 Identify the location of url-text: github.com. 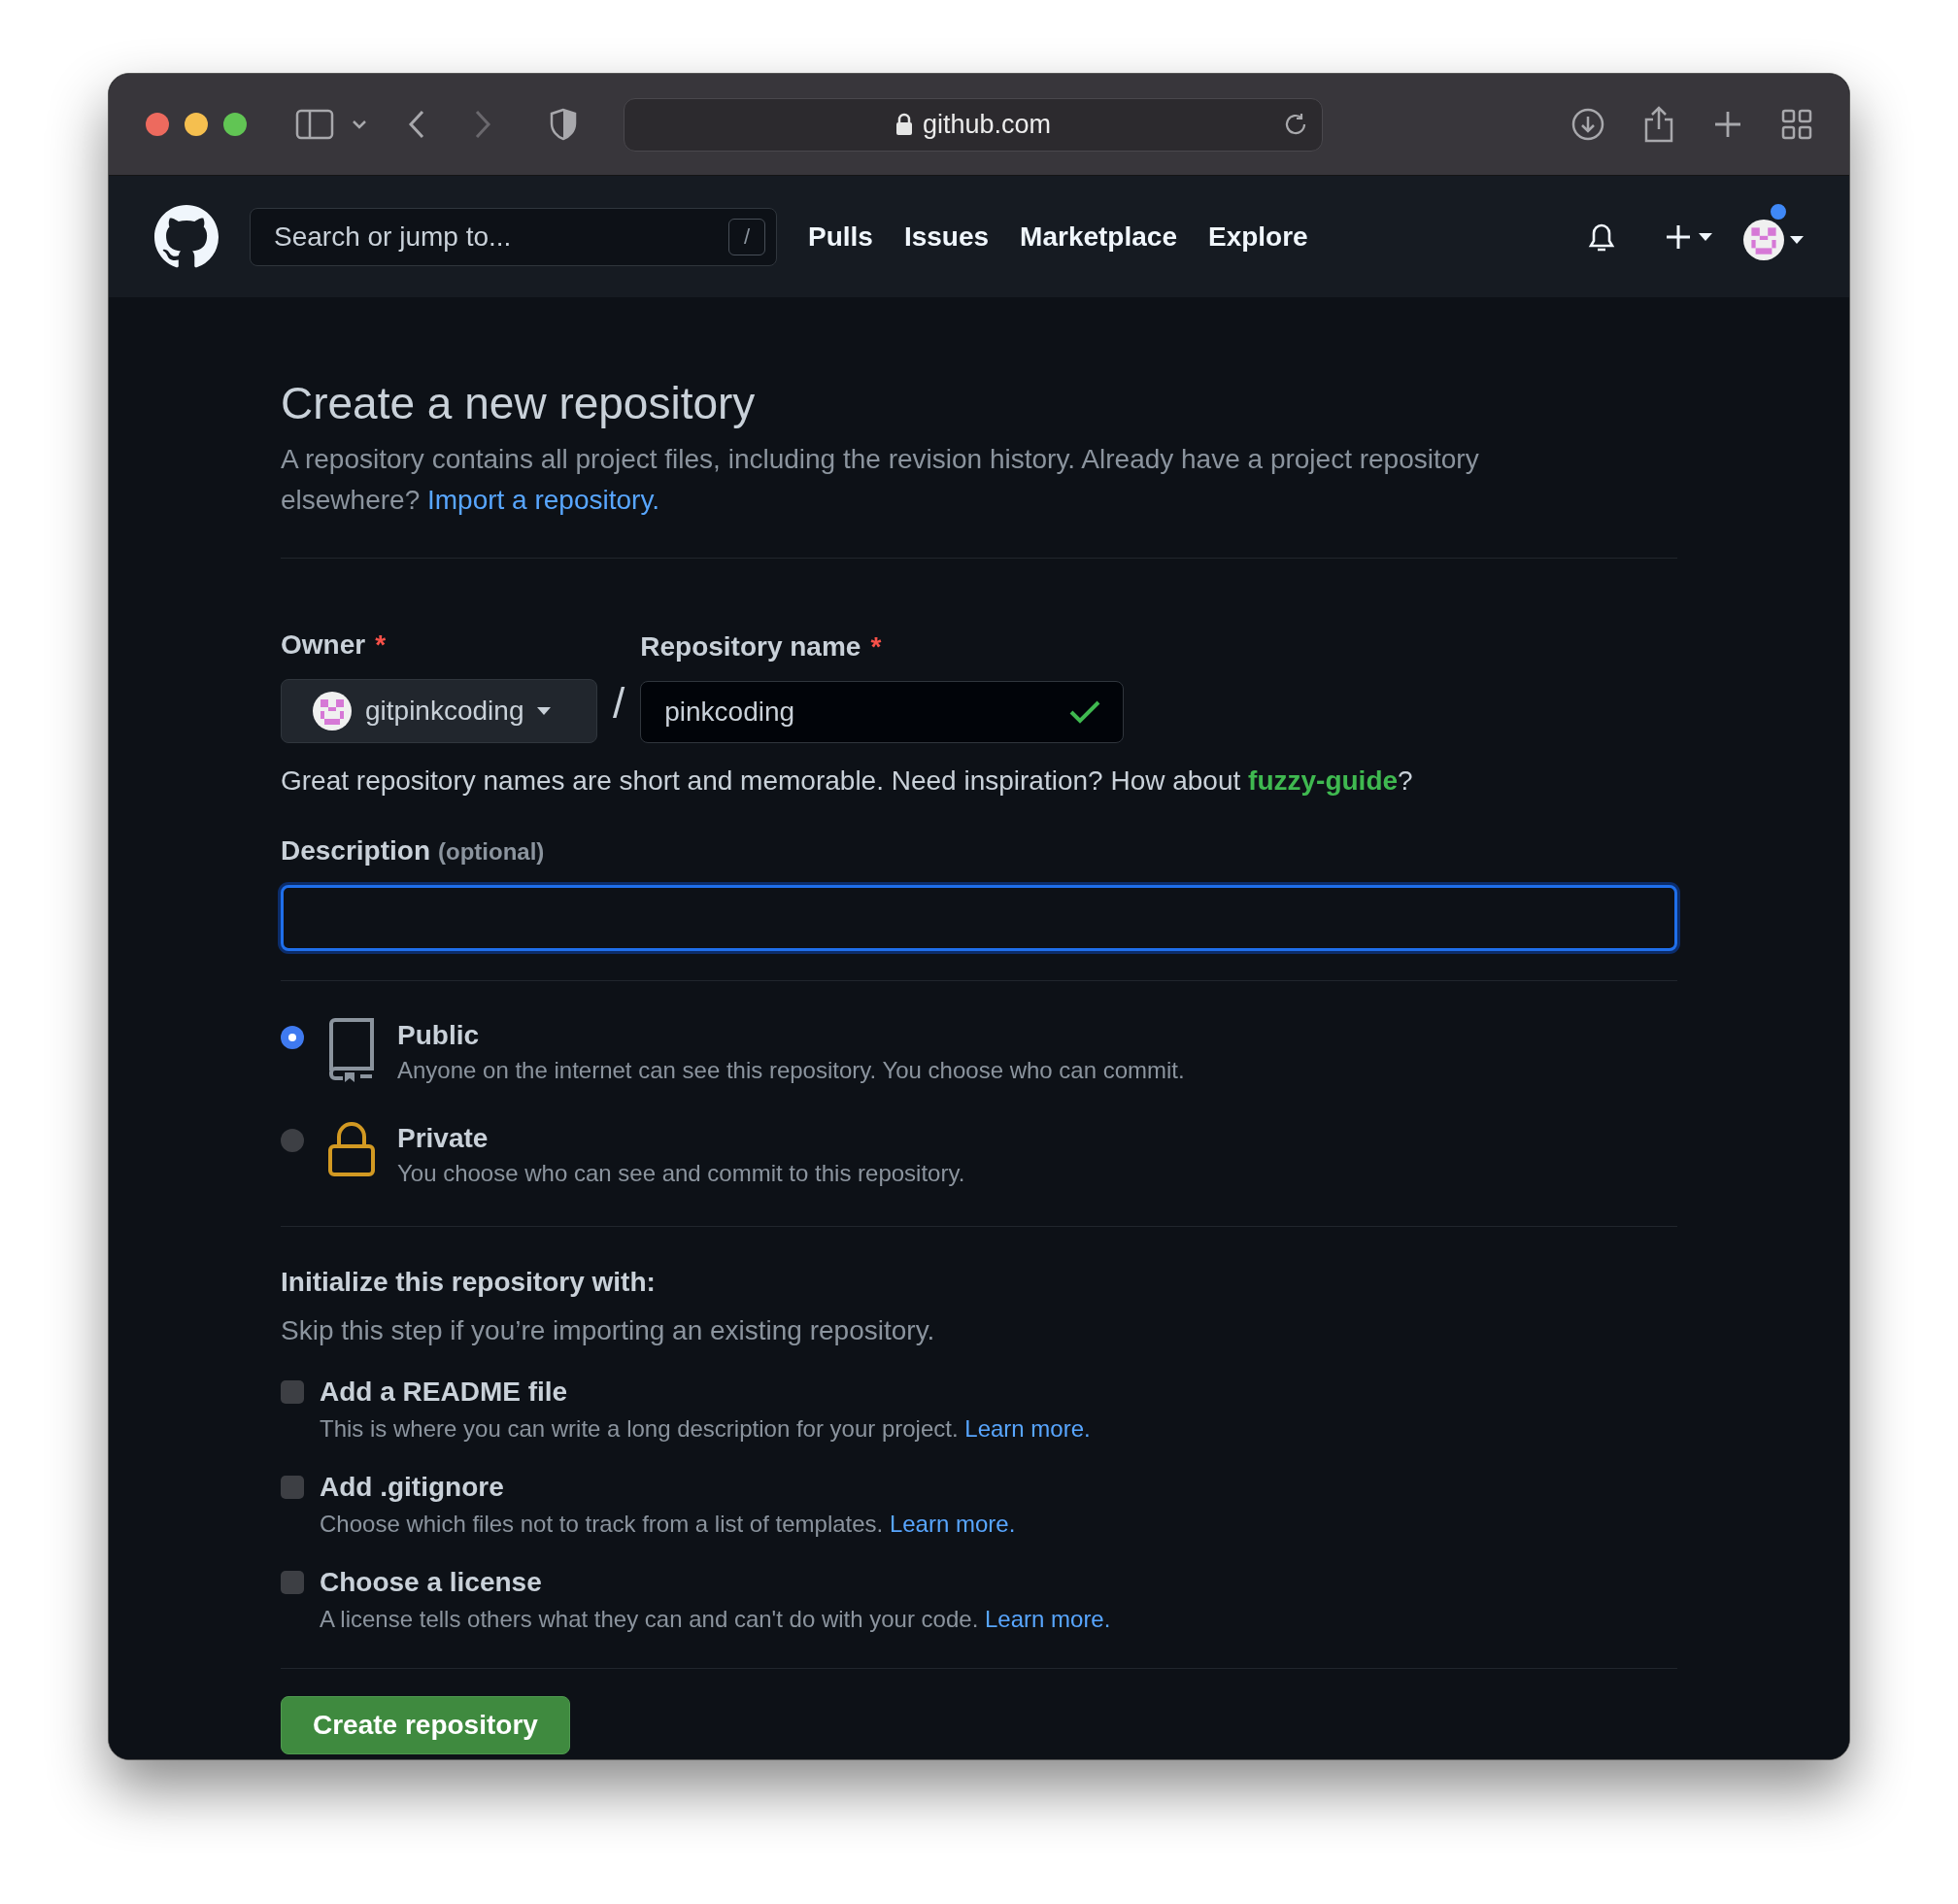
(987, 124).